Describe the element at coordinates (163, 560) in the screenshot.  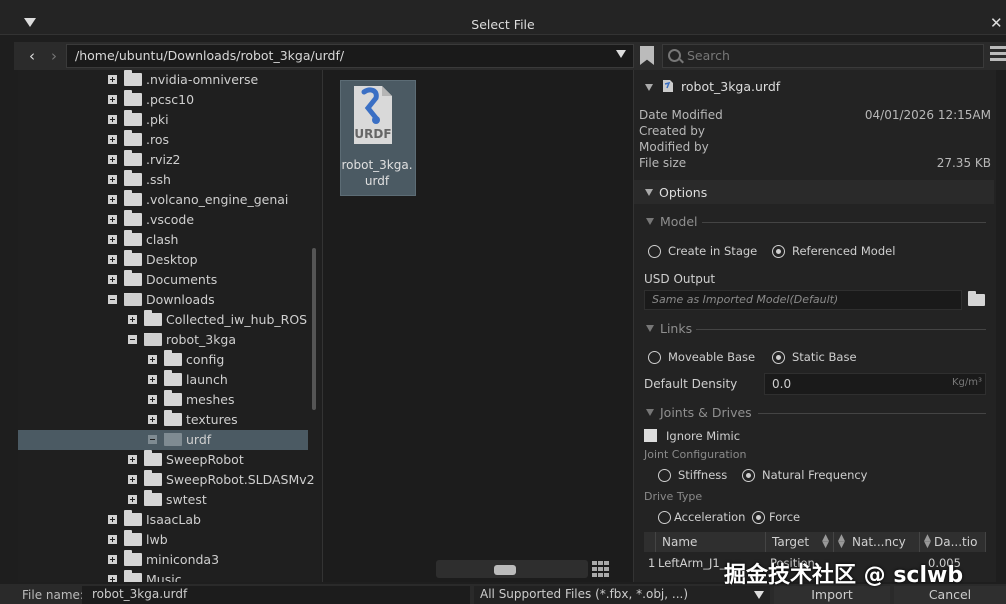
I see `tree-item: miniconda3` at that location.